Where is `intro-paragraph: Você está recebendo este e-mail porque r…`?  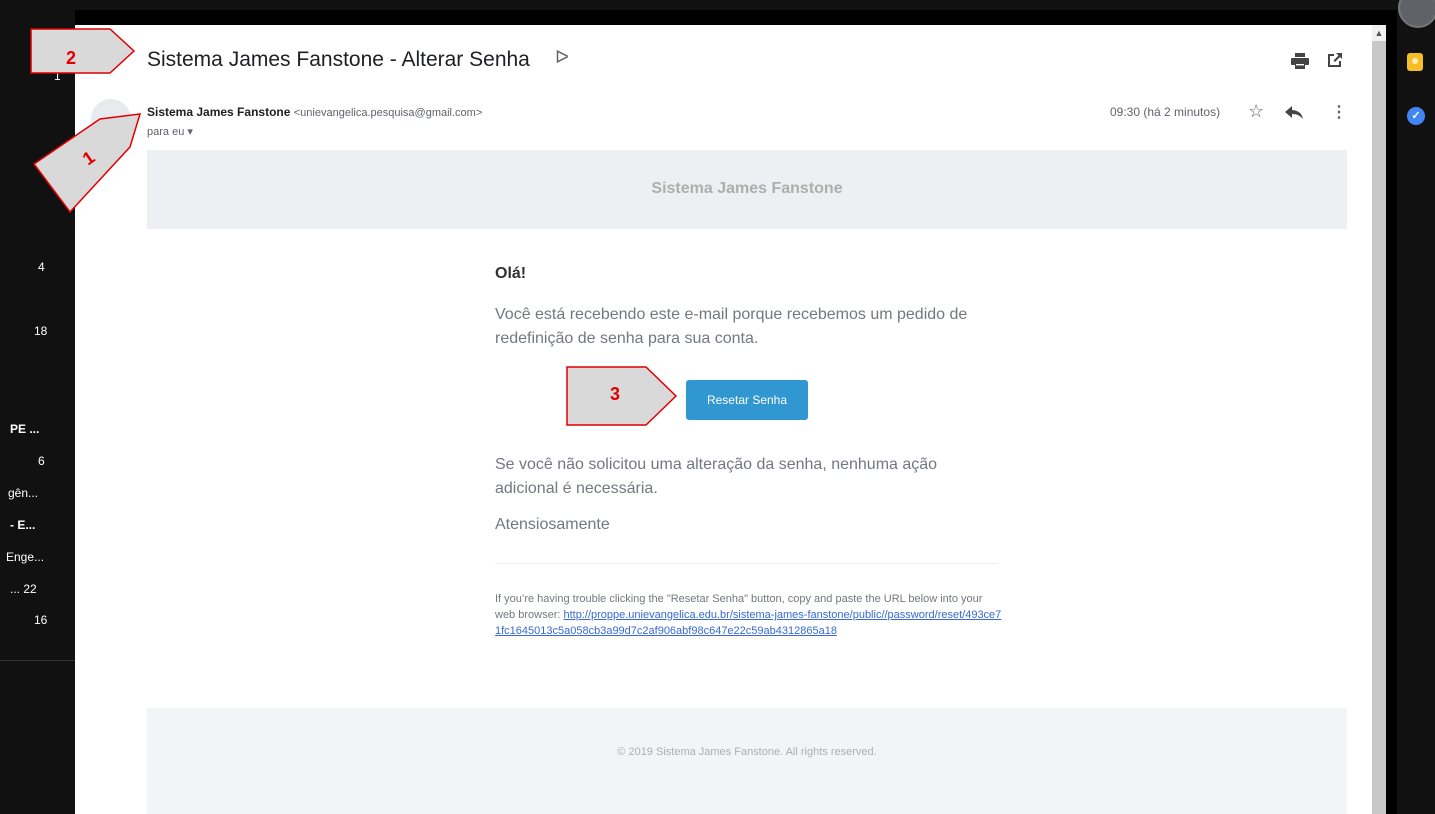
intro-paragraph: Você está recebendo este e-mail porque r… is located at coordinates (731, 326).